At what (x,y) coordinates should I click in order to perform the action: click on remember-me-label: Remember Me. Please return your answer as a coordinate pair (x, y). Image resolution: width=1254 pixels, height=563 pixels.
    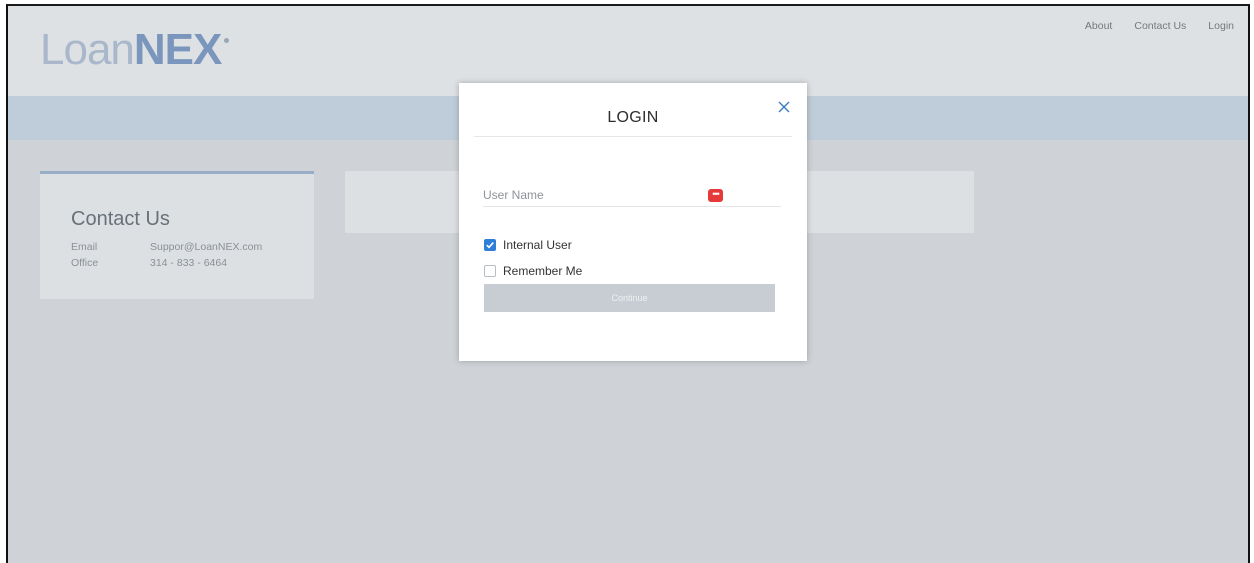
    Looking at the image, I should click on (543, 271).